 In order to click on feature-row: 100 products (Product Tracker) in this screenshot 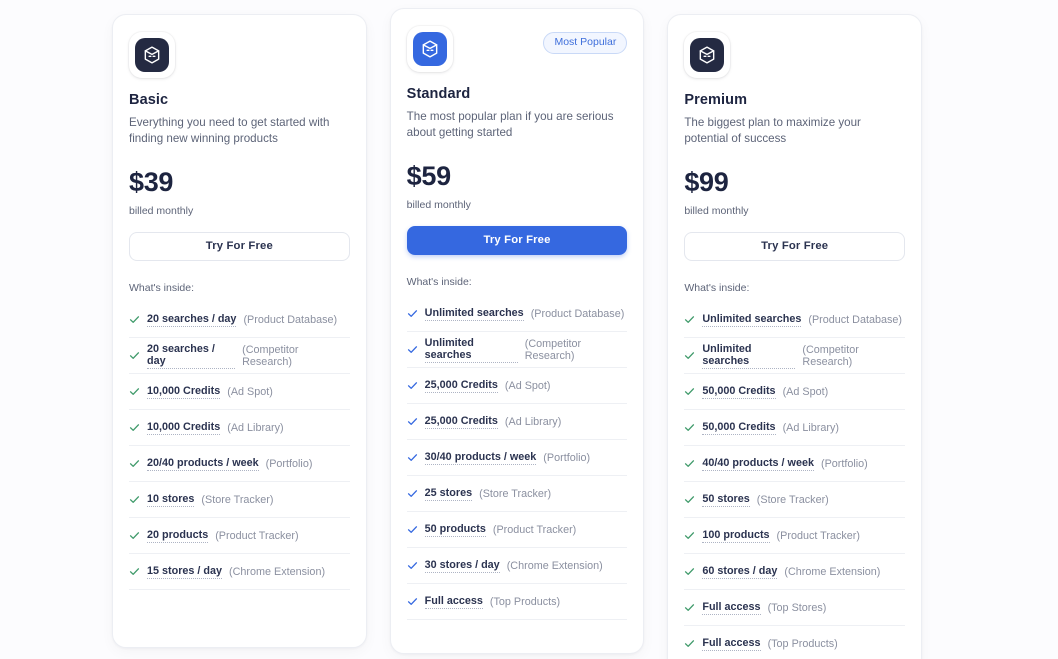, I will do `click(795, 536)`.